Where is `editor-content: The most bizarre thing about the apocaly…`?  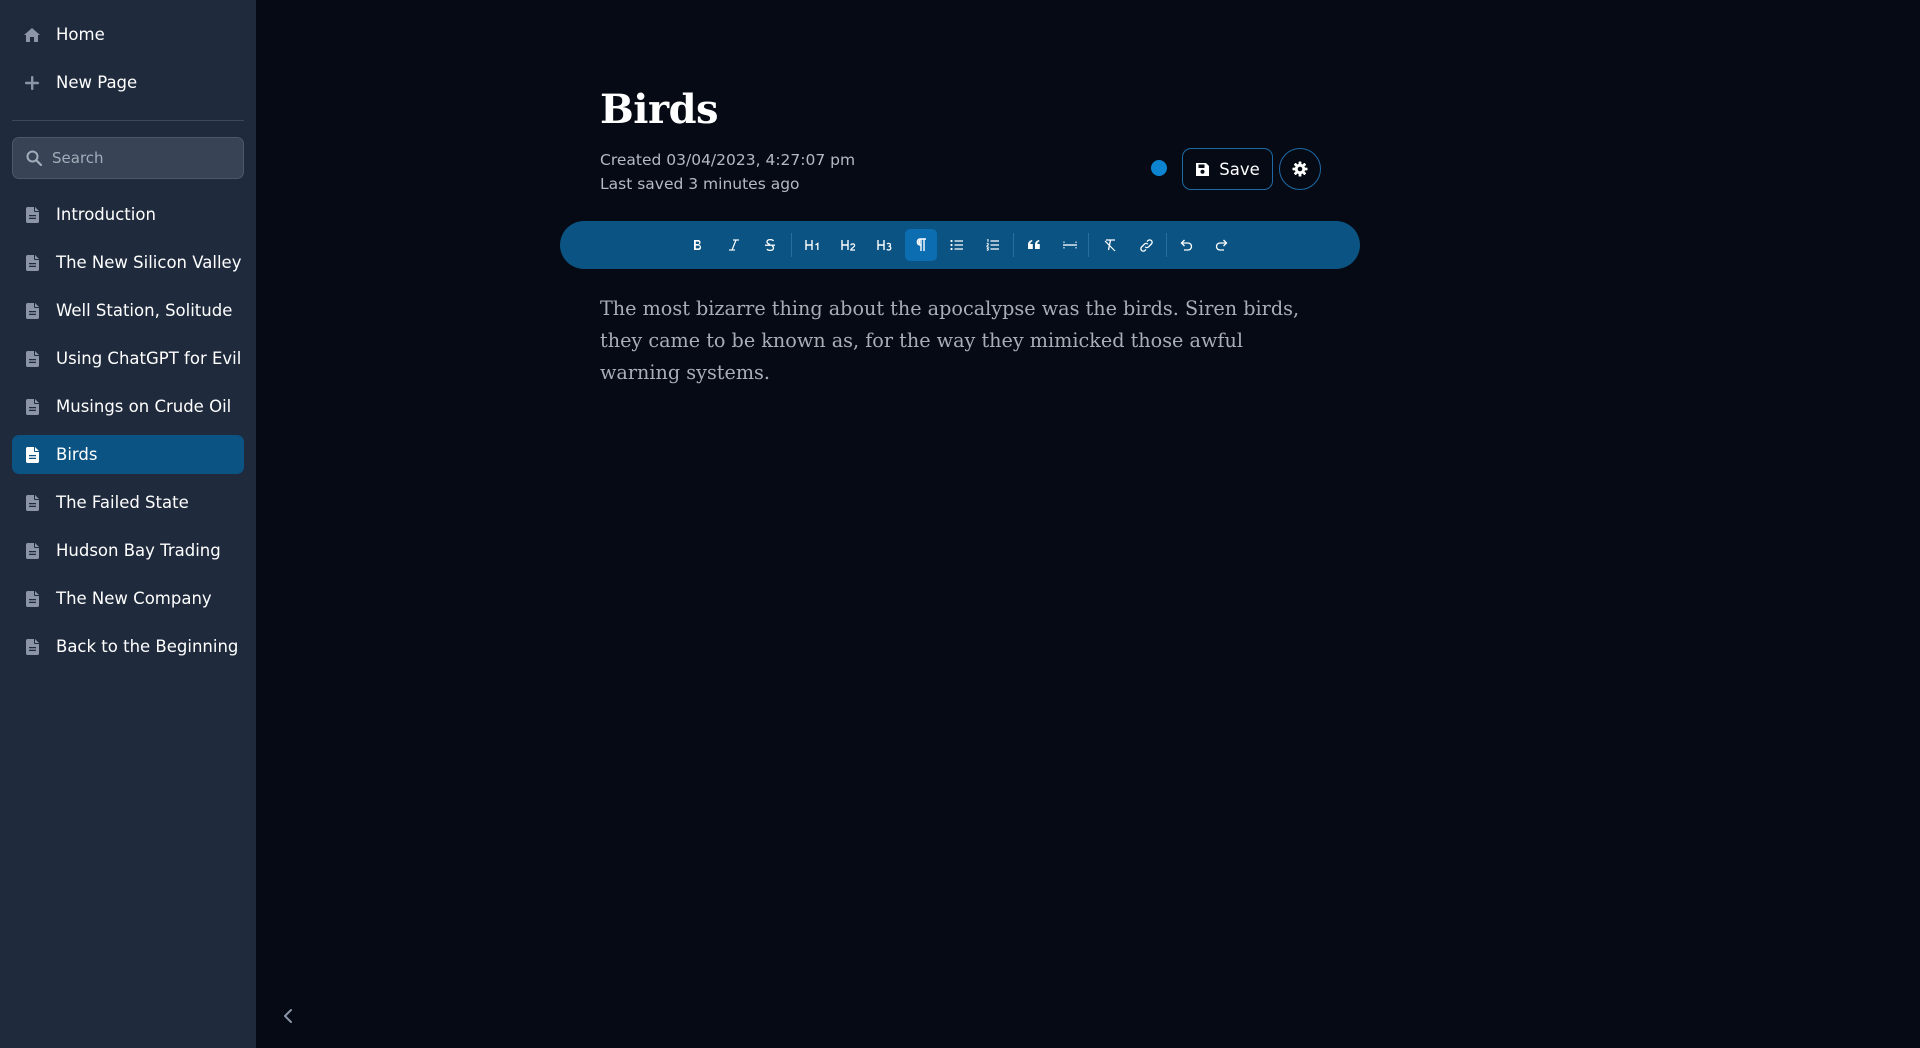 editor-content: The most bizarre thing about the apocaly… is located at coordinates (960, 341).